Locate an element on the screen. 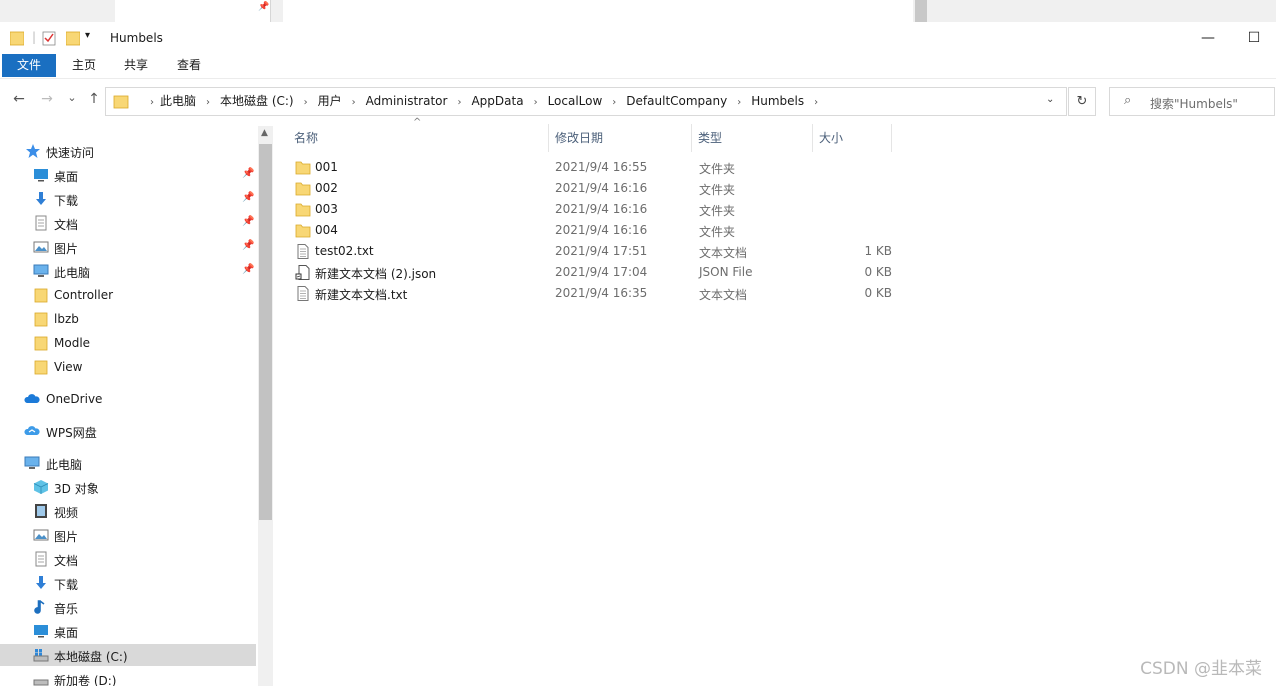 The image size is (1276, 686). sidebar-item-downloads-pc: 下载 is located at coordinates (128, 583).